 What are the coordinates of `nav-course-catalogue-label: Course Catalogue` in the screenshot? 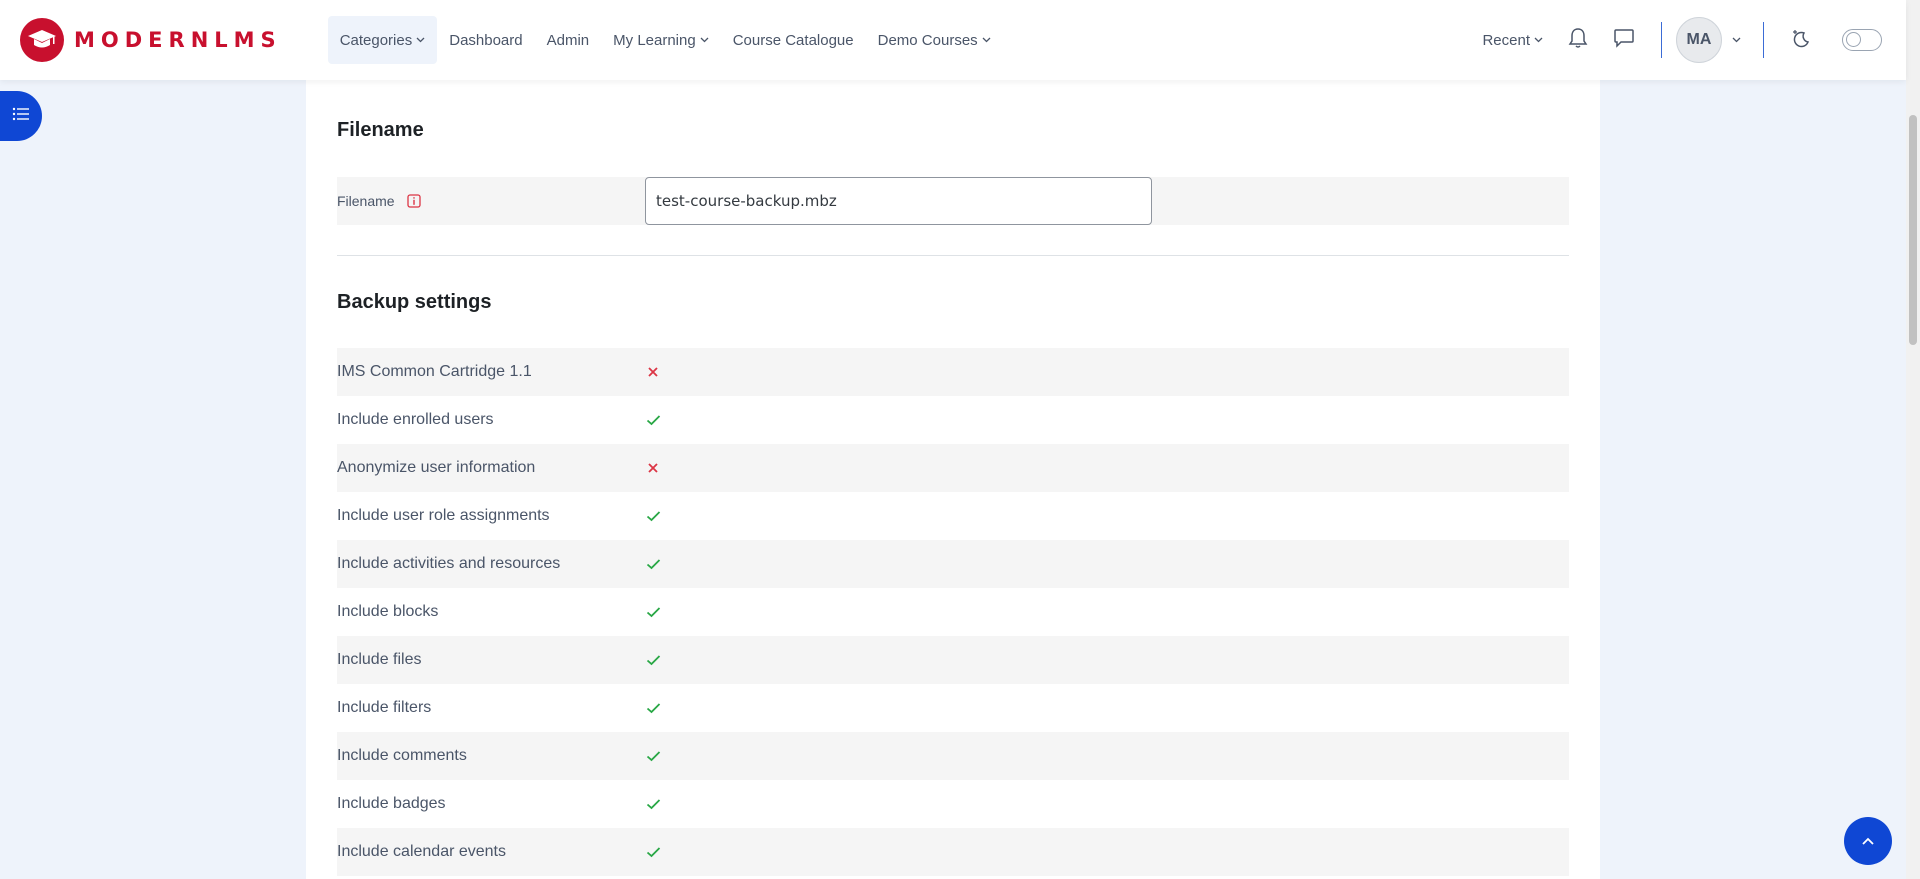 It's located at (793, 40).